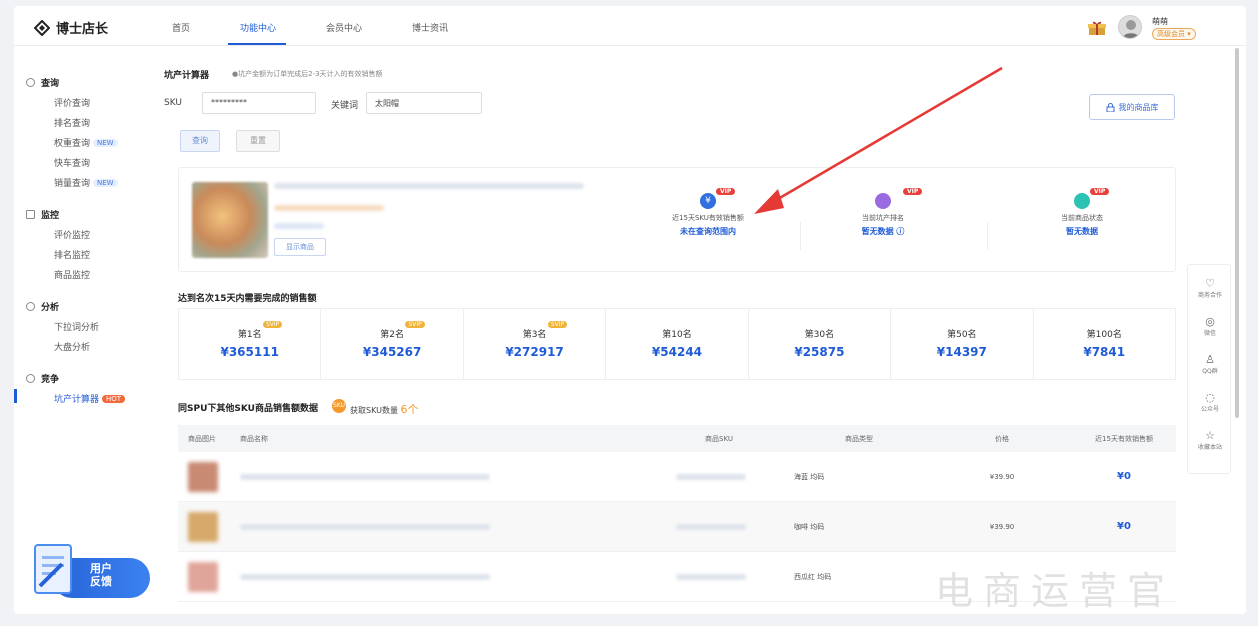 The height and width of the screenshot is (626, 1258). What do you see at coordinates (535, 344) in the screenshot?
I see `rank-cell: SVIP 第3名 ¥272917` at bounding box center [535, 344].